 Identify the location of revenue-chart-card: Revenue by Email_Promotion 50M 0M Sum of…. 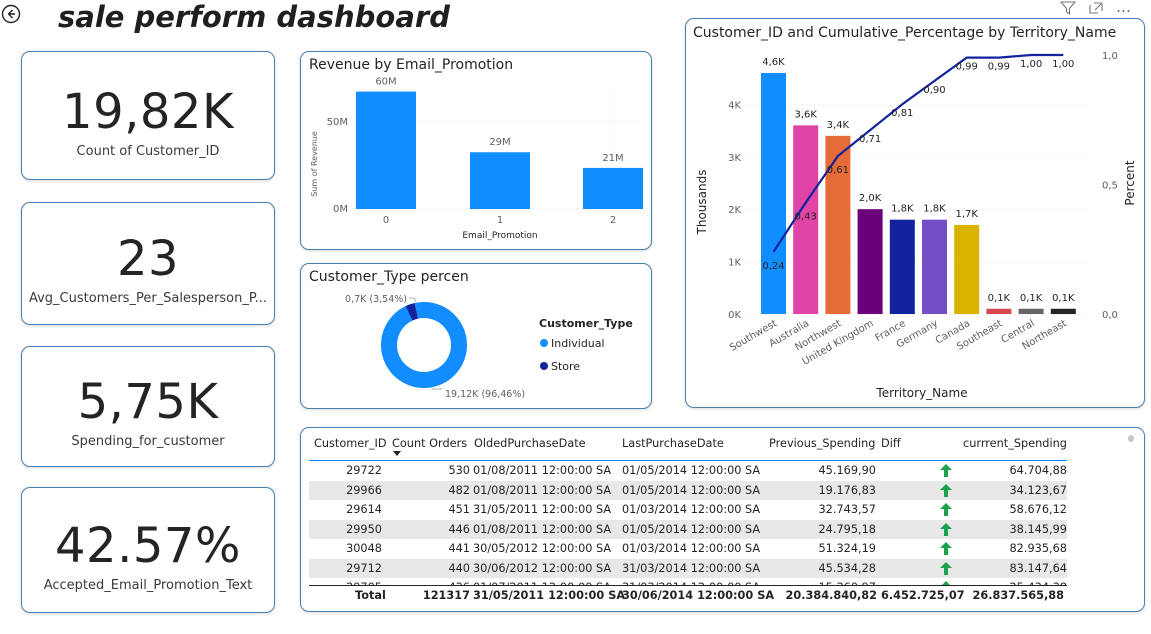
(476, 150).